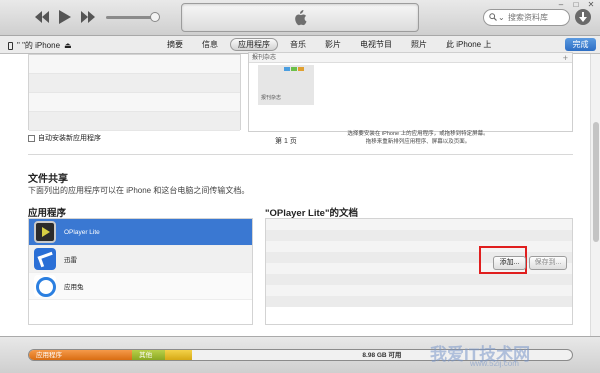 This screenshot has height=373, width=600. What do you see at coordinates (81, 355) in the screenshot?
I see `capacity-apps-segment: 应用程序` at bounding box center [81, 355].